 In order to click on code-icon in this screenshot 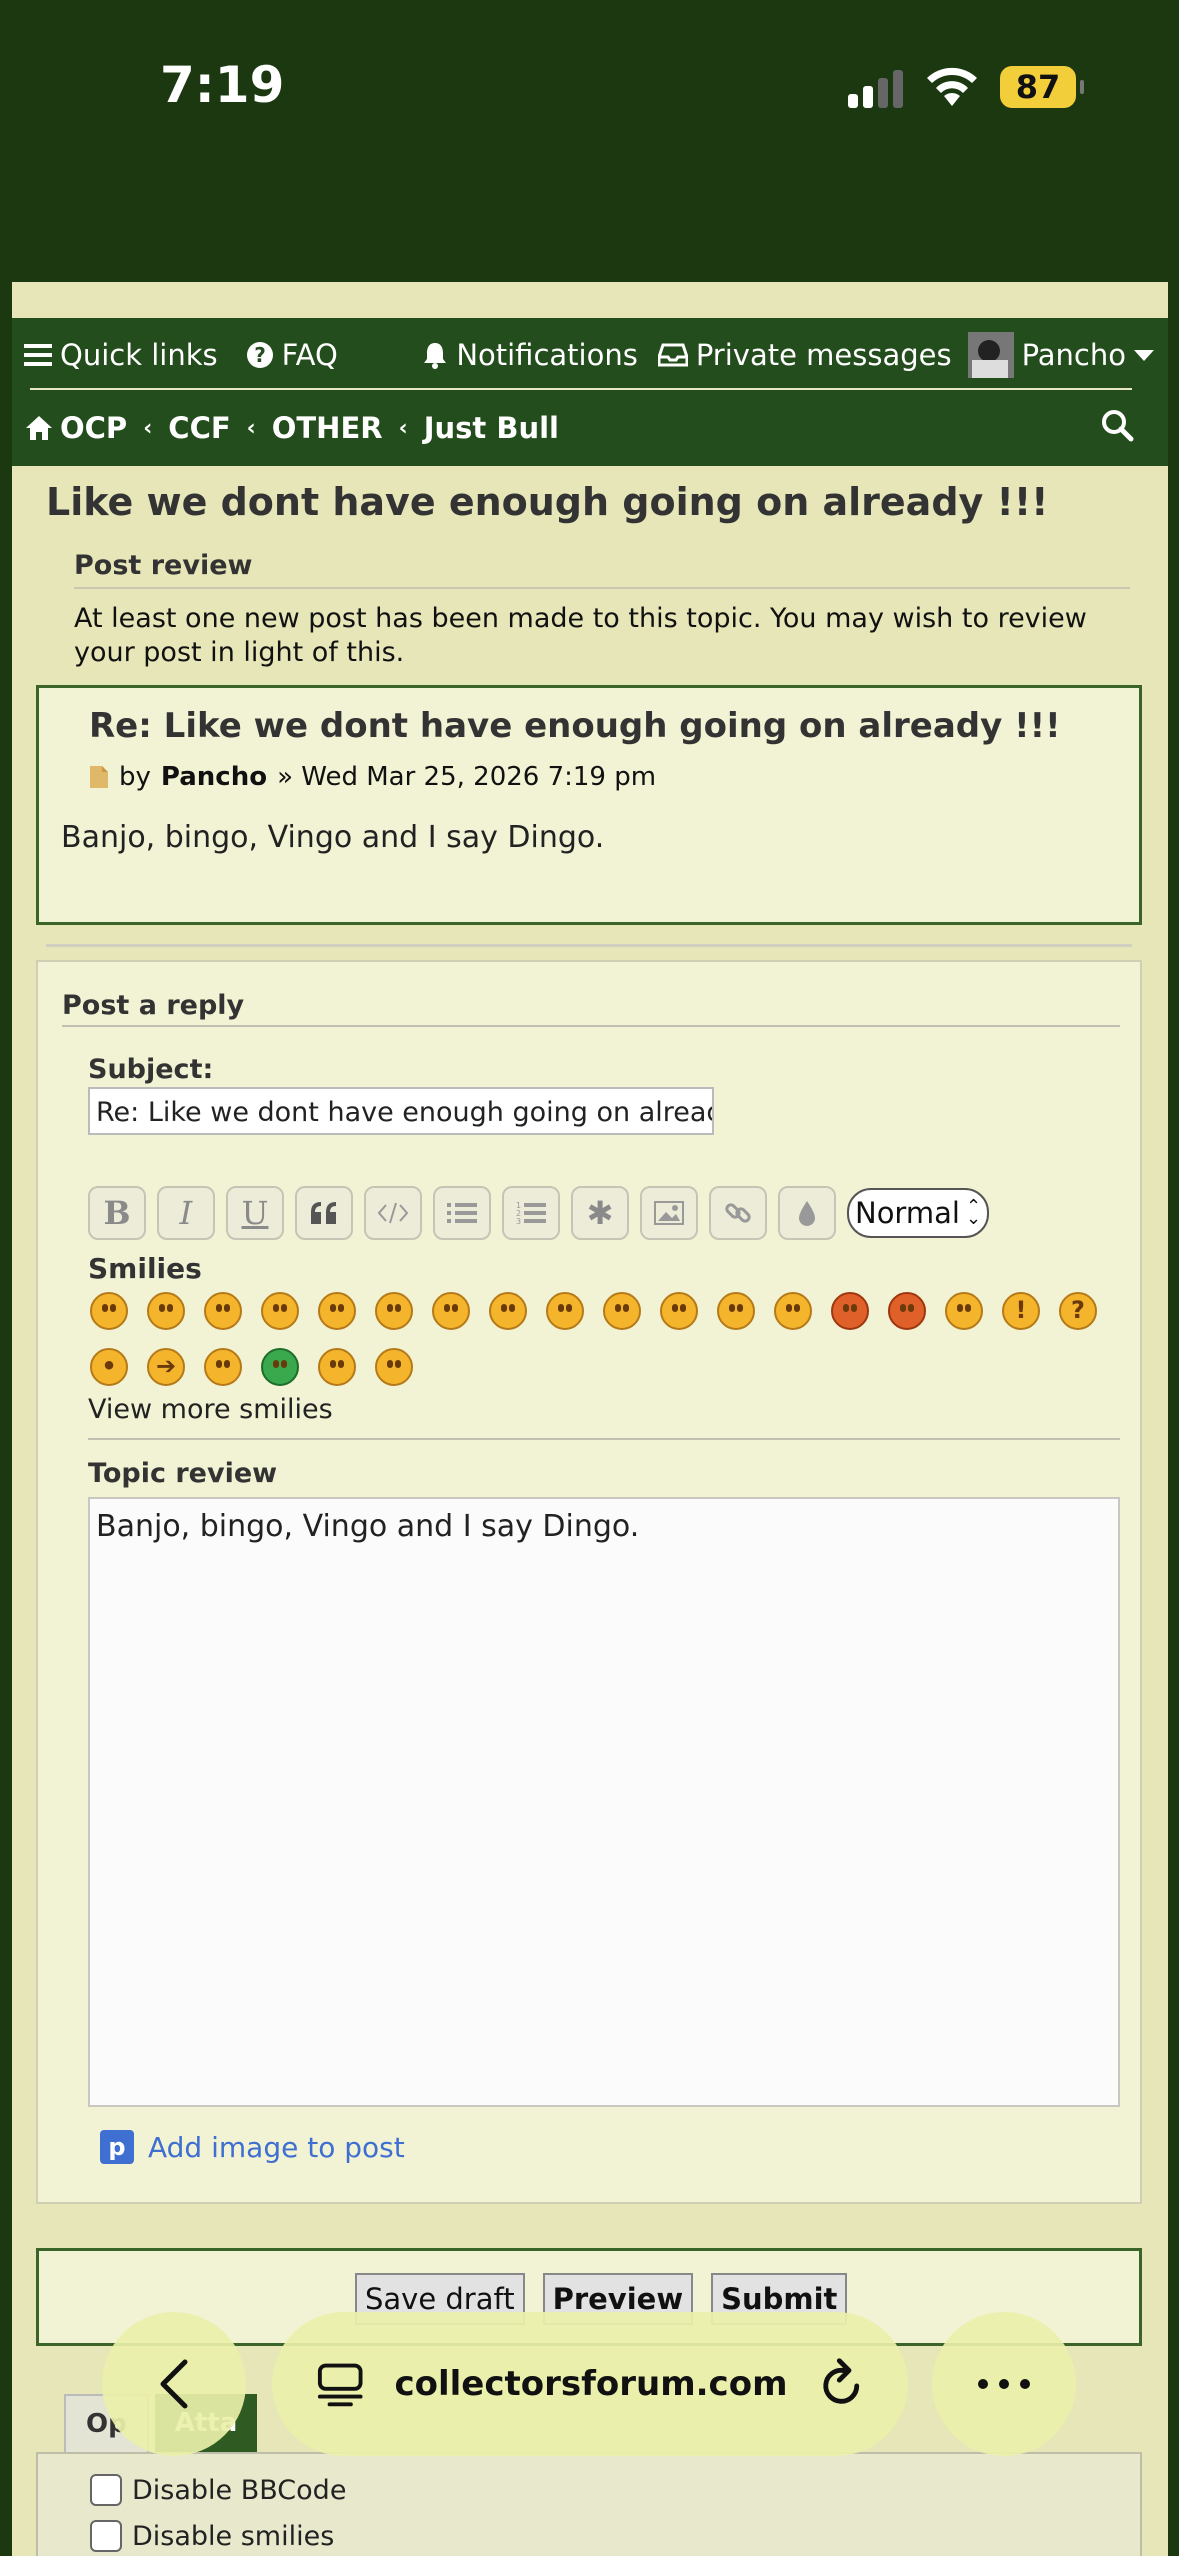, I will do `click(393, 1213)`.